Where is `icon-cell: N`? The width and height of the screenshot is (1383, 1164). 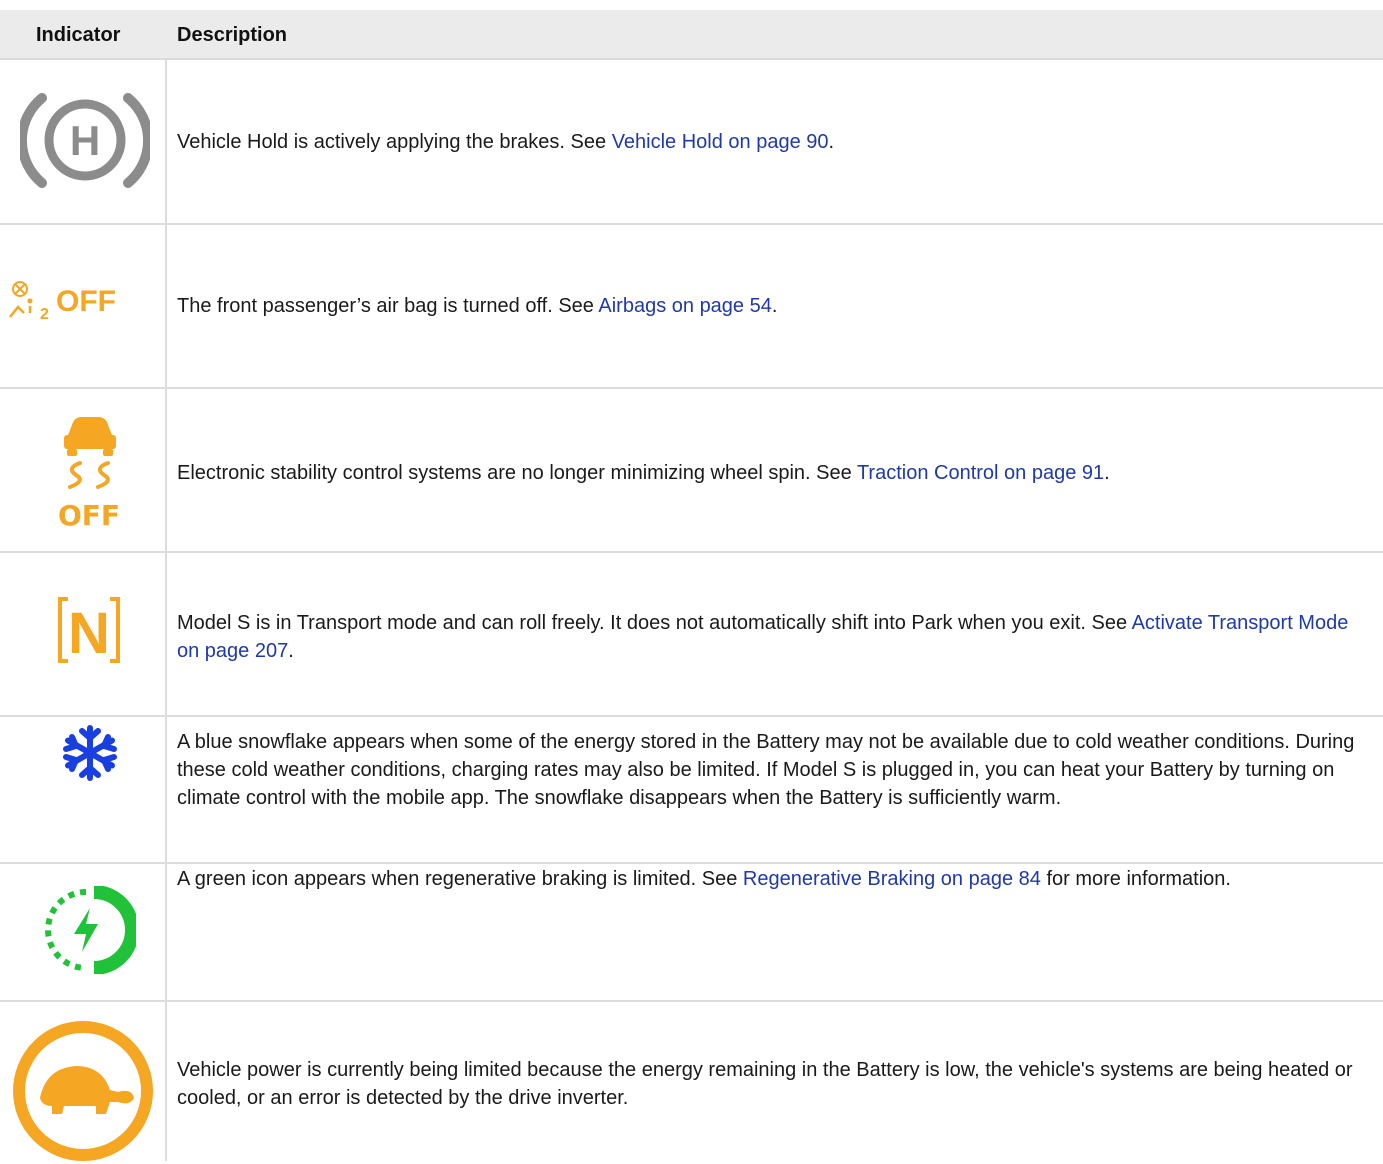 icon-cell: N is located at coordinates (82, 634).